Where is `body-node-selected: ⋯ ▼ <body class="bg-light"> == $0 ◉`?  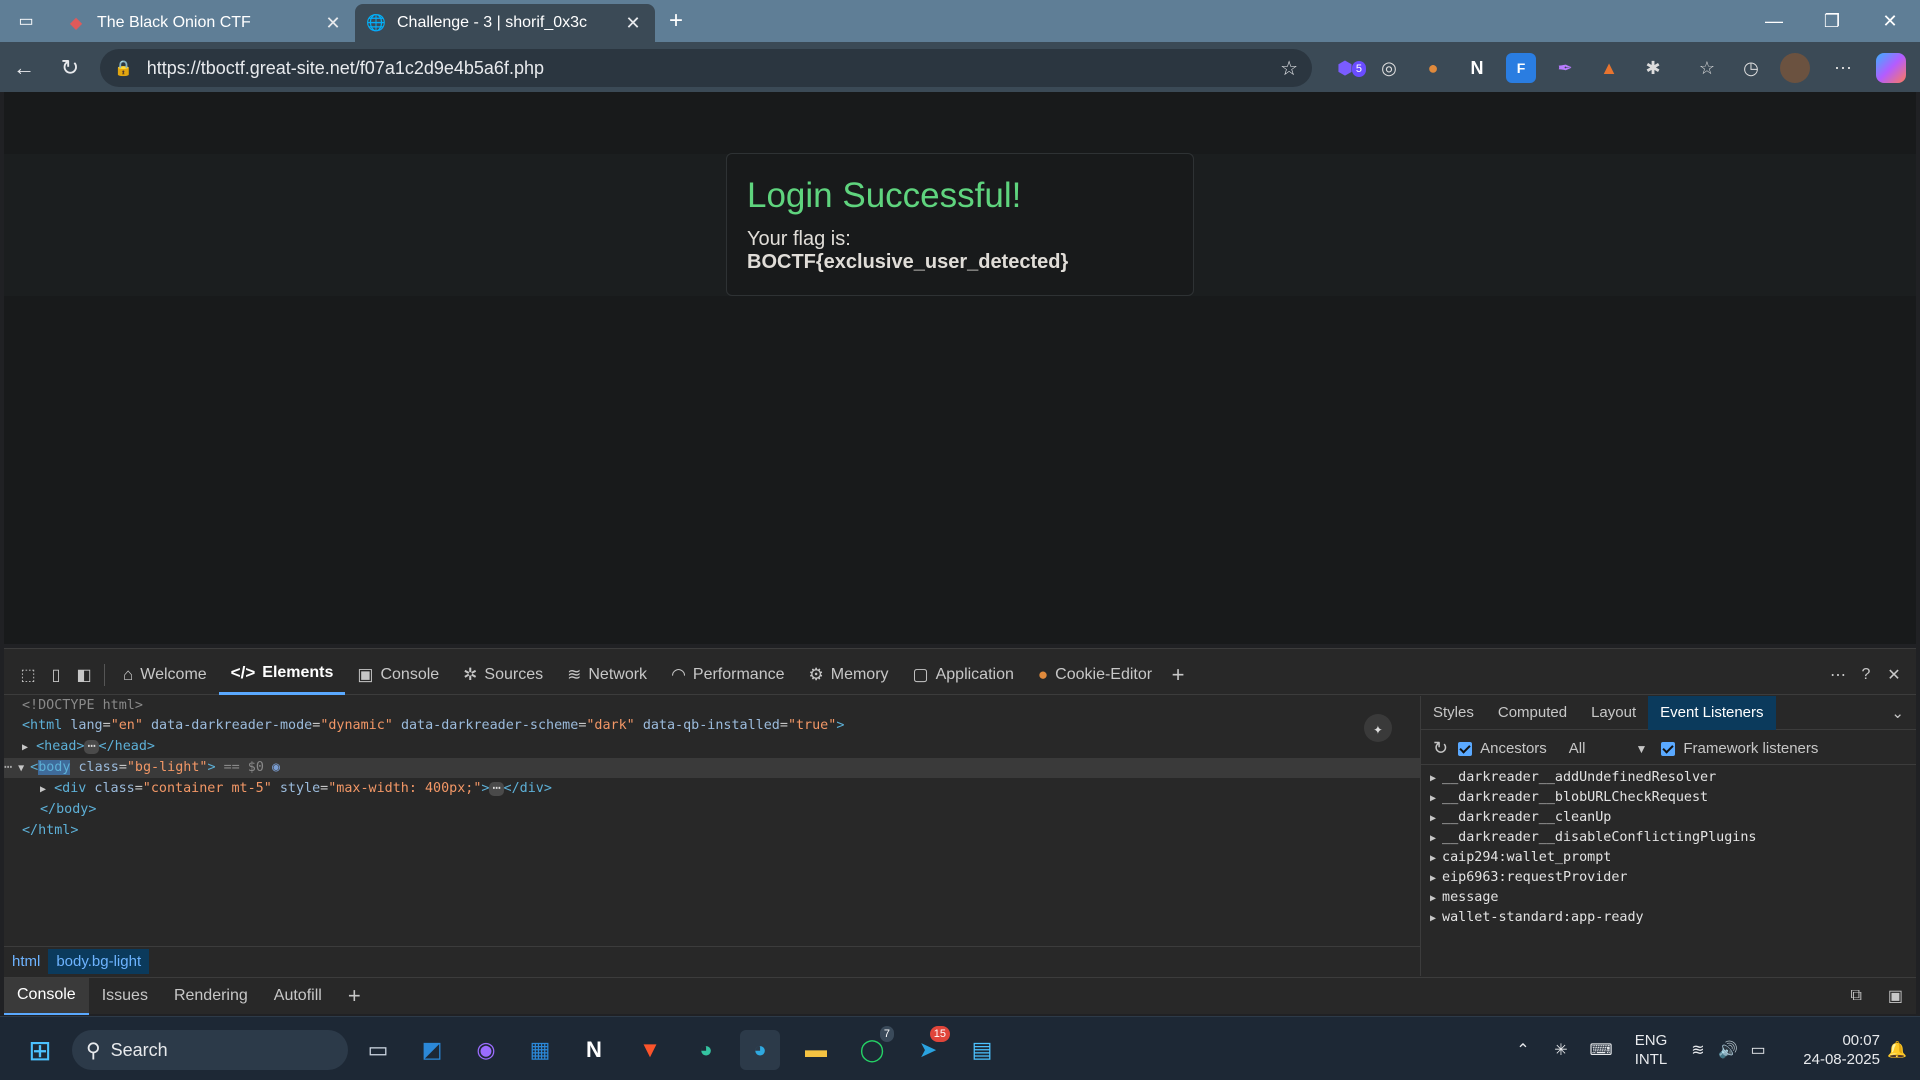 body-node-selected: ⋯ ▼ <body class="bg-light"> == $0 ◉ is located at coordinates (712, 768).